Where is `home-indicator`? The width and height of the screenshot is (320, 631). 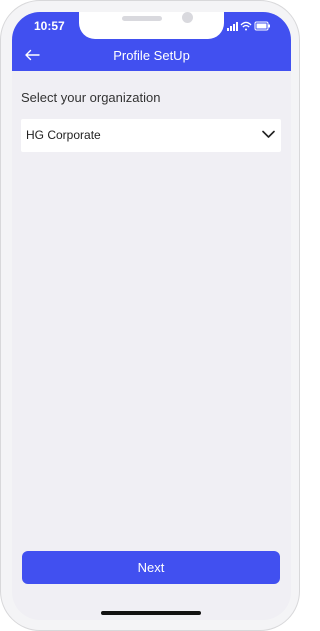 home-indicator is located at coordinates (151, 613).